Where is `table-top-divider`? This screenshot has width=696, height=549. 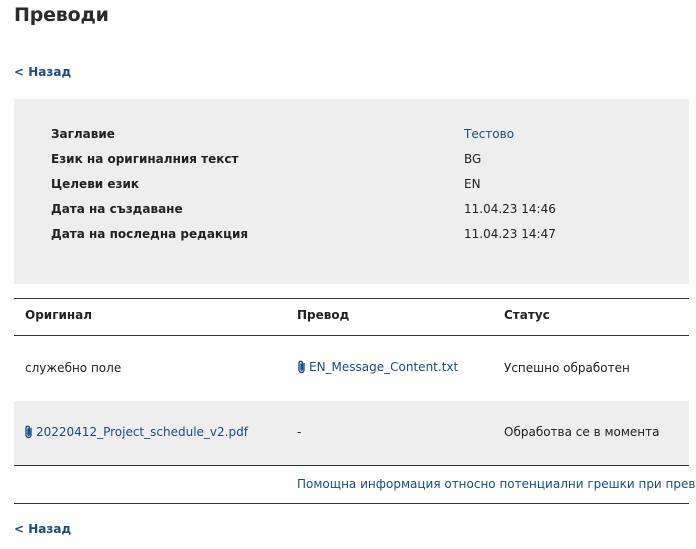
table-top-divider is located at coordinates (351, 298).